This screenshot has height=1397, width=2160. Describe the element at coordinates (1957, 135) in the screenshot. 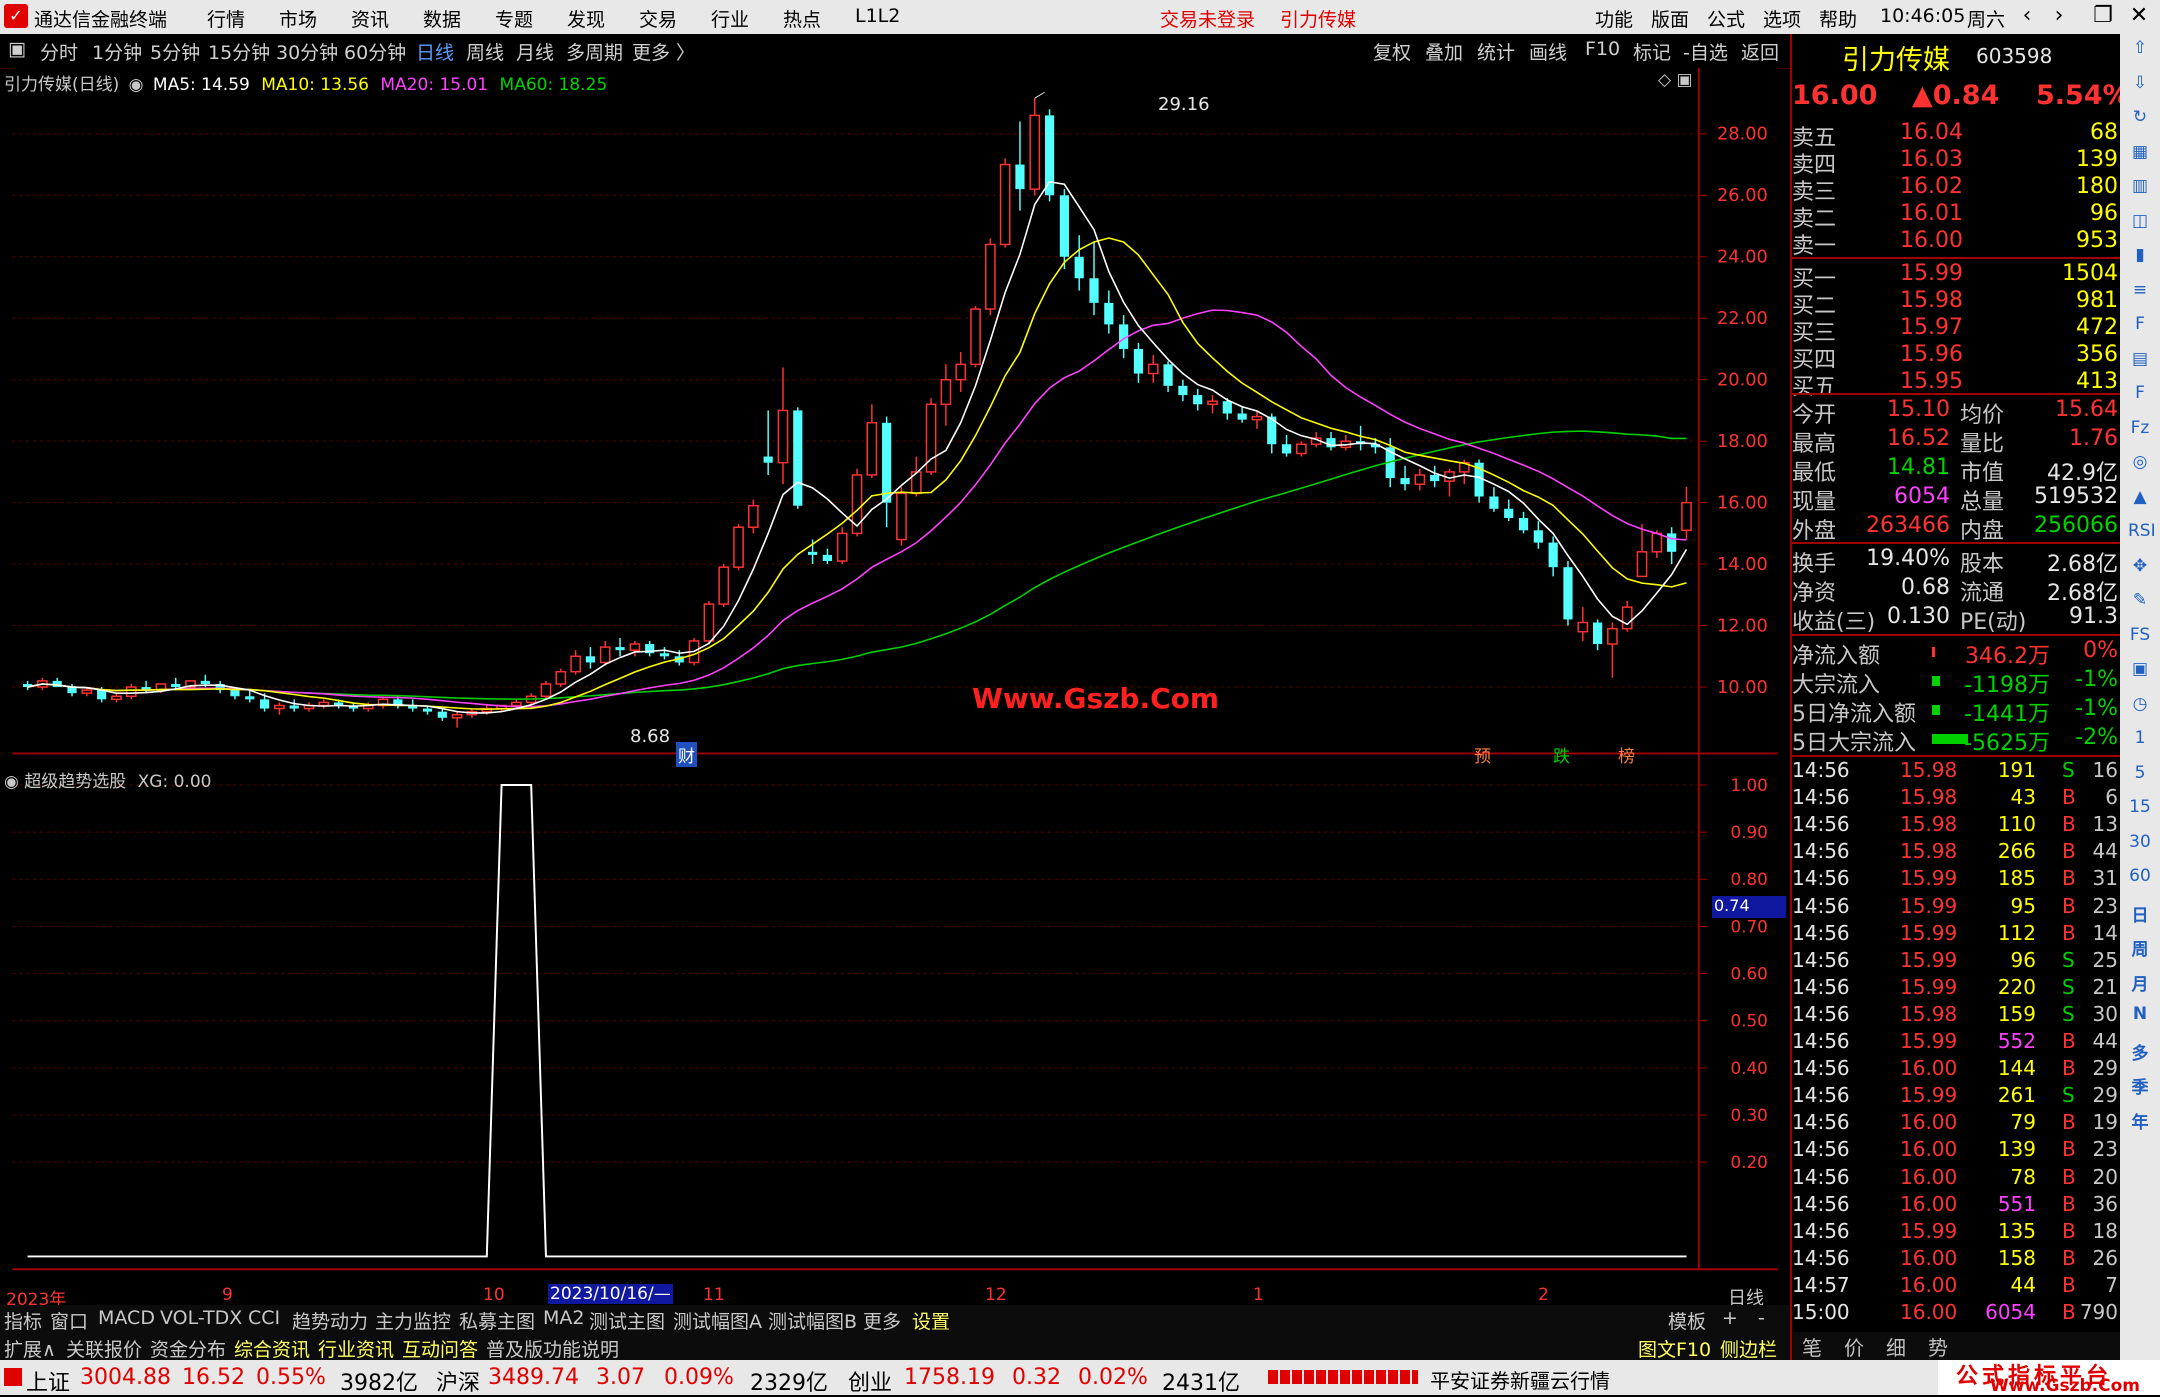

I see `ask-row: 卖五 16.04 68` at that location.